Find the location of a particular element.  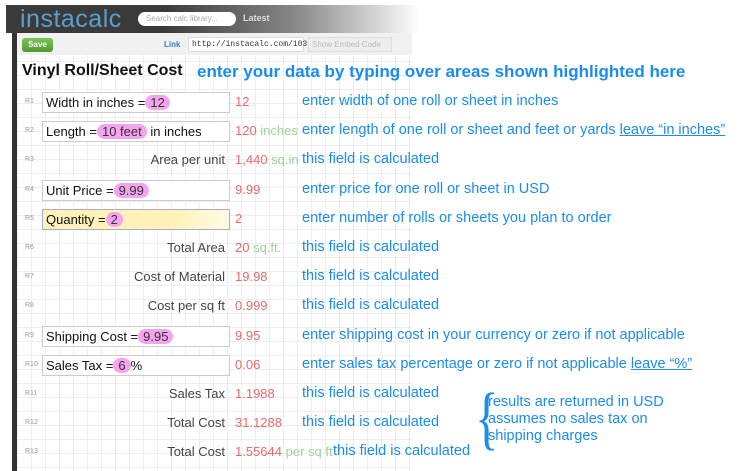

result-value: 120 inches is located at coordinates (266, 130).